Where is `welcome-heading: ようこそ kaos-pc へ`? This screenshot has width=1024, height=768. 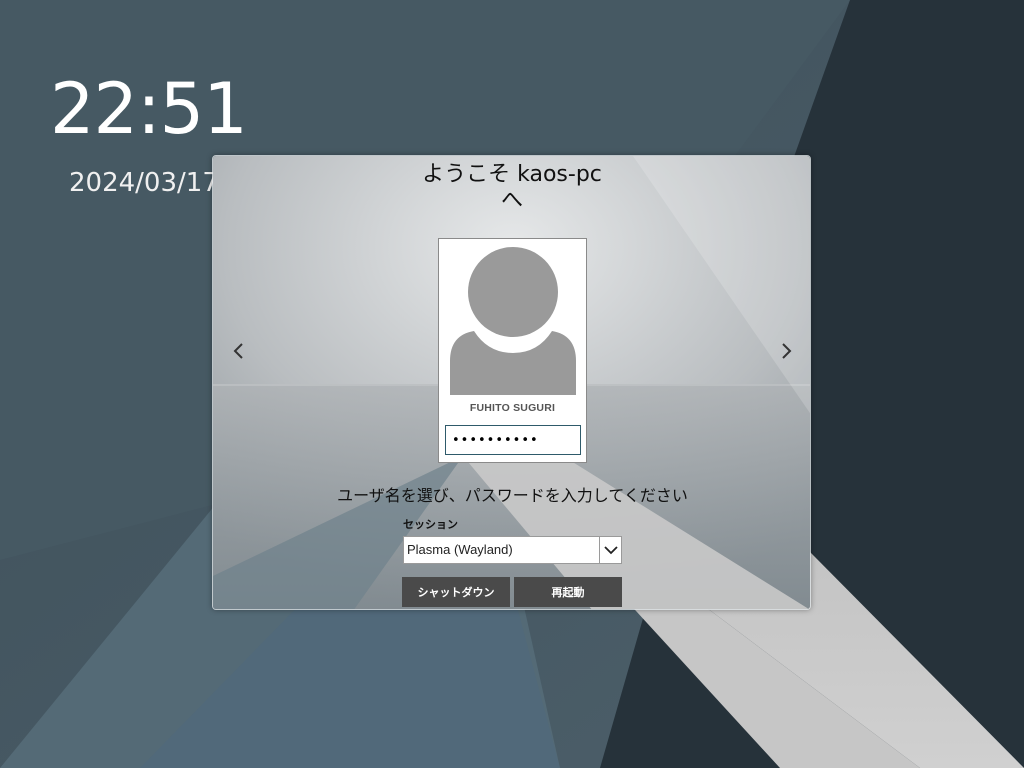 welcome-heading: ようこそ kaos-pc へ is located at coordinates (512, 188).